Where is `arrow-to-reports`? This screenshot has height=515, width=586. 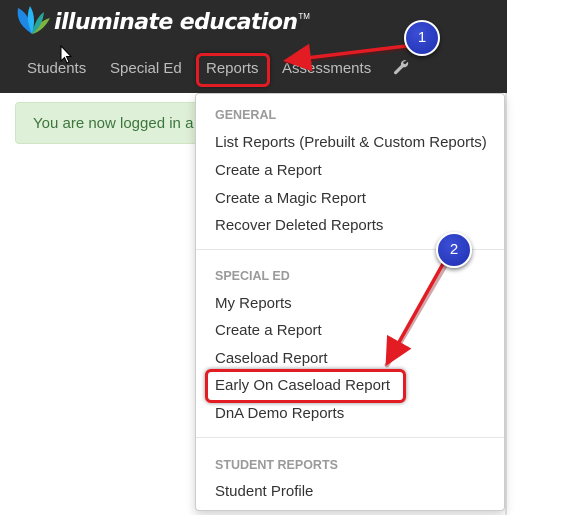
arrow-to-reports is located at coordinates (345, 57).